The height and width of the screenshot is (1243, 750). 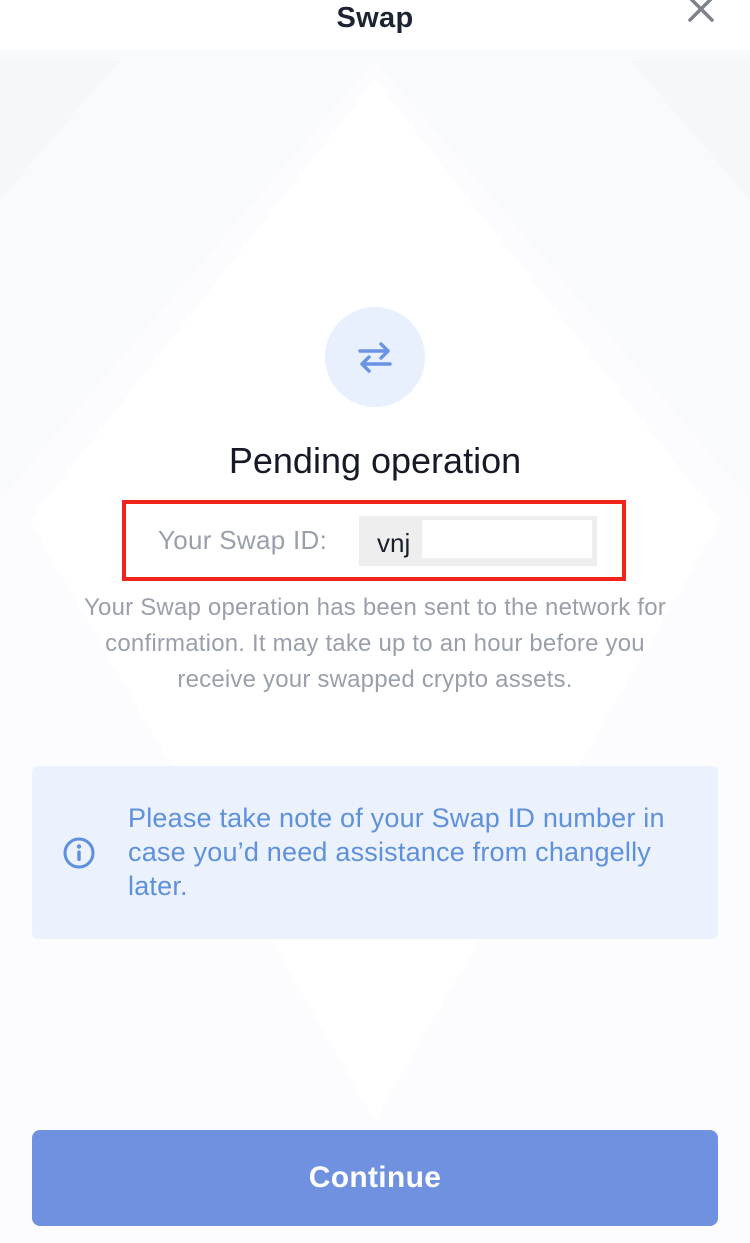 What do you see at coordinates (79, 853) in the screenshot?
I see `info-icon` at bounding box center [79, 853].